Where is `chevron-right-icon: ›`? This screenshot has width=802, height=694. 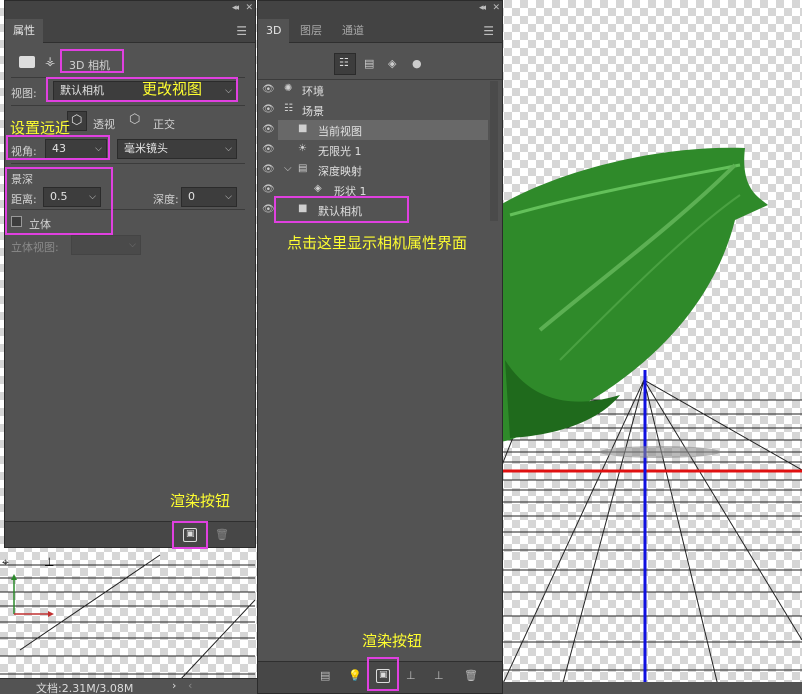 chevron-right-icon: › is located at coordinates (174, 685).